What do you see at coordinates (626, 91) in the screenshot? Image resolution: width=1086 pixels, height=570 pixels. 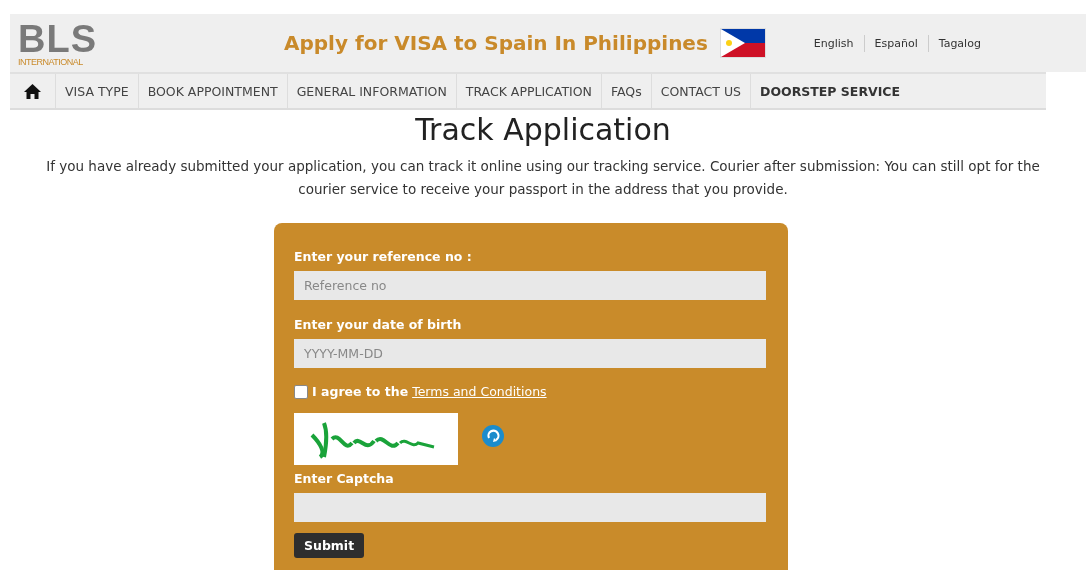 I see `nav-item: FAQs` at bounding box center [626, 91].